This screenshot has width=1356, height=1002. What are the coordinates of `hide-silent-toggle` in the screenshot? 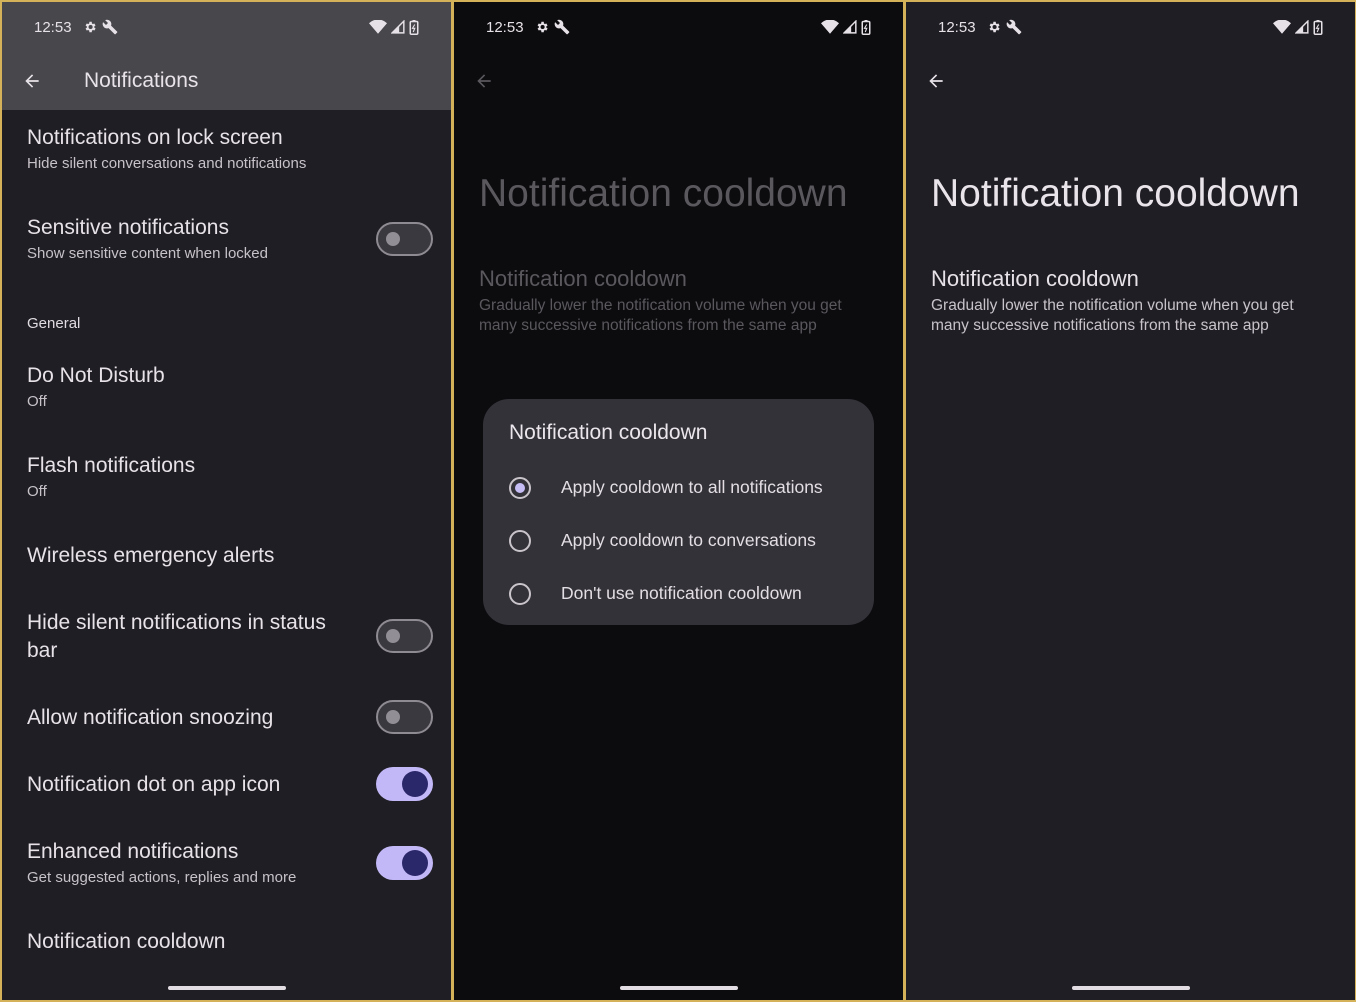 It's located at (404, 636).